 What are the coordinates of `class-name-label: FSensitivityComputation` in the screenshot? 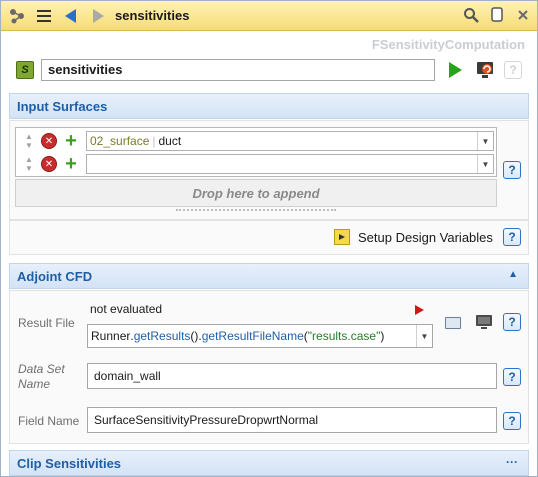 It's located at (448, 44).